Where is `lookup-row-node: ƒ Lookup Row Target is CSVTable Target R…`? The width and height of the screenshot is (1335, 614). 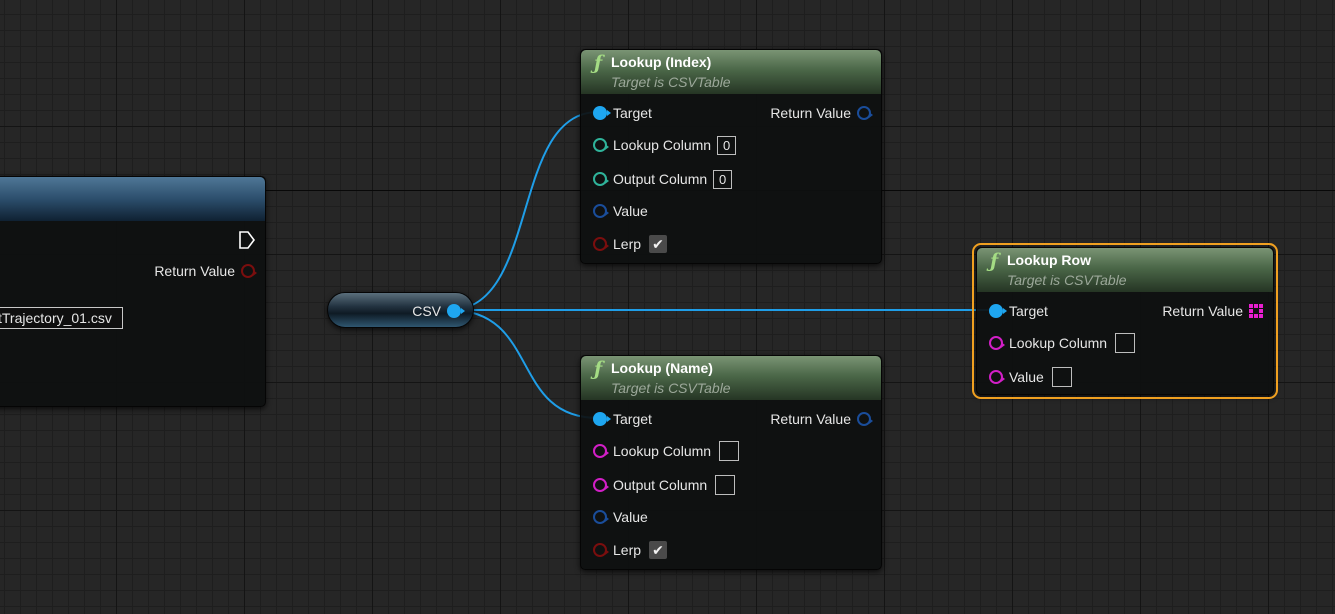 lookup-row-node: ƒ Lookup Row Target is CSVTable Target R… is located at coordinates (1125, 321).